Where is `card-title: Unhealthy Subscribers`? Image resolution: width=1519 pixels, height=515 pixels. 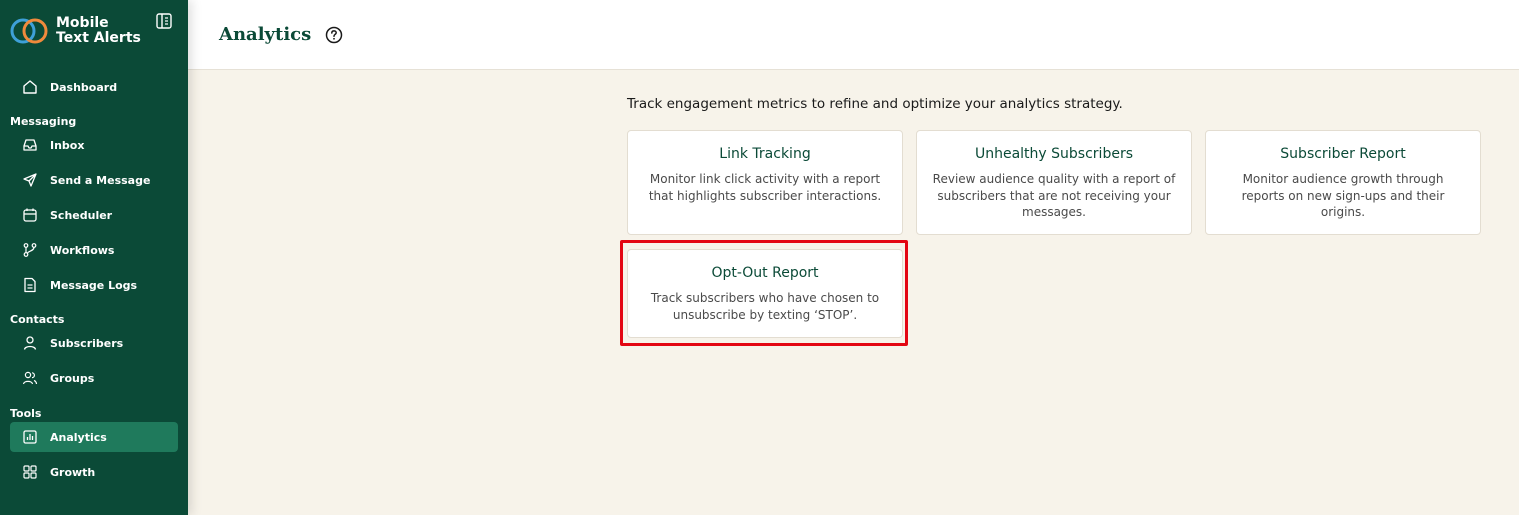 card-title: Unhealthy Subscribers is located at coordinates (1053, 154).